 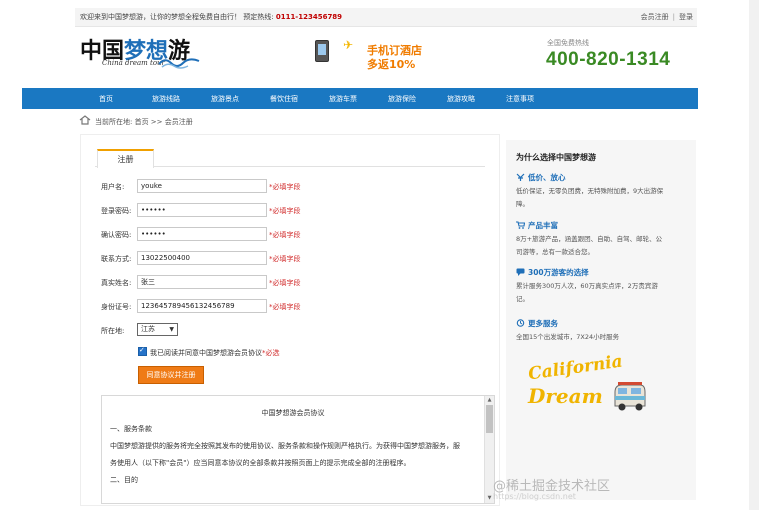 What do you see at coordinates (565, 396) in the screenshot?
I see `dream-line-2: Dream` at bounding box center [565, 396].